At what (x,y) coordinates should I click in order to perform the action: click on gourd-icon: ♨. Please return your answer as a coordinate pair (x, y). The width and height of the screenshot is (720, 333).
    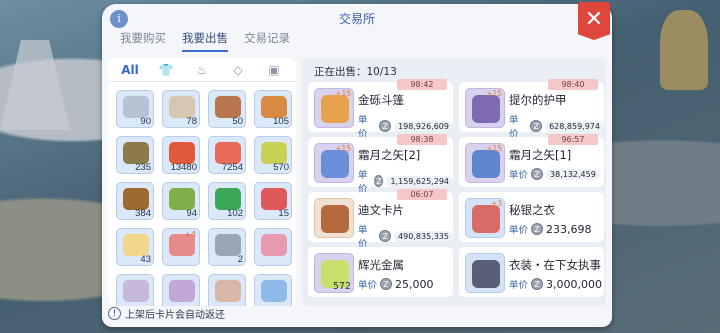
    Looking at the image, I should click on (202, 70).